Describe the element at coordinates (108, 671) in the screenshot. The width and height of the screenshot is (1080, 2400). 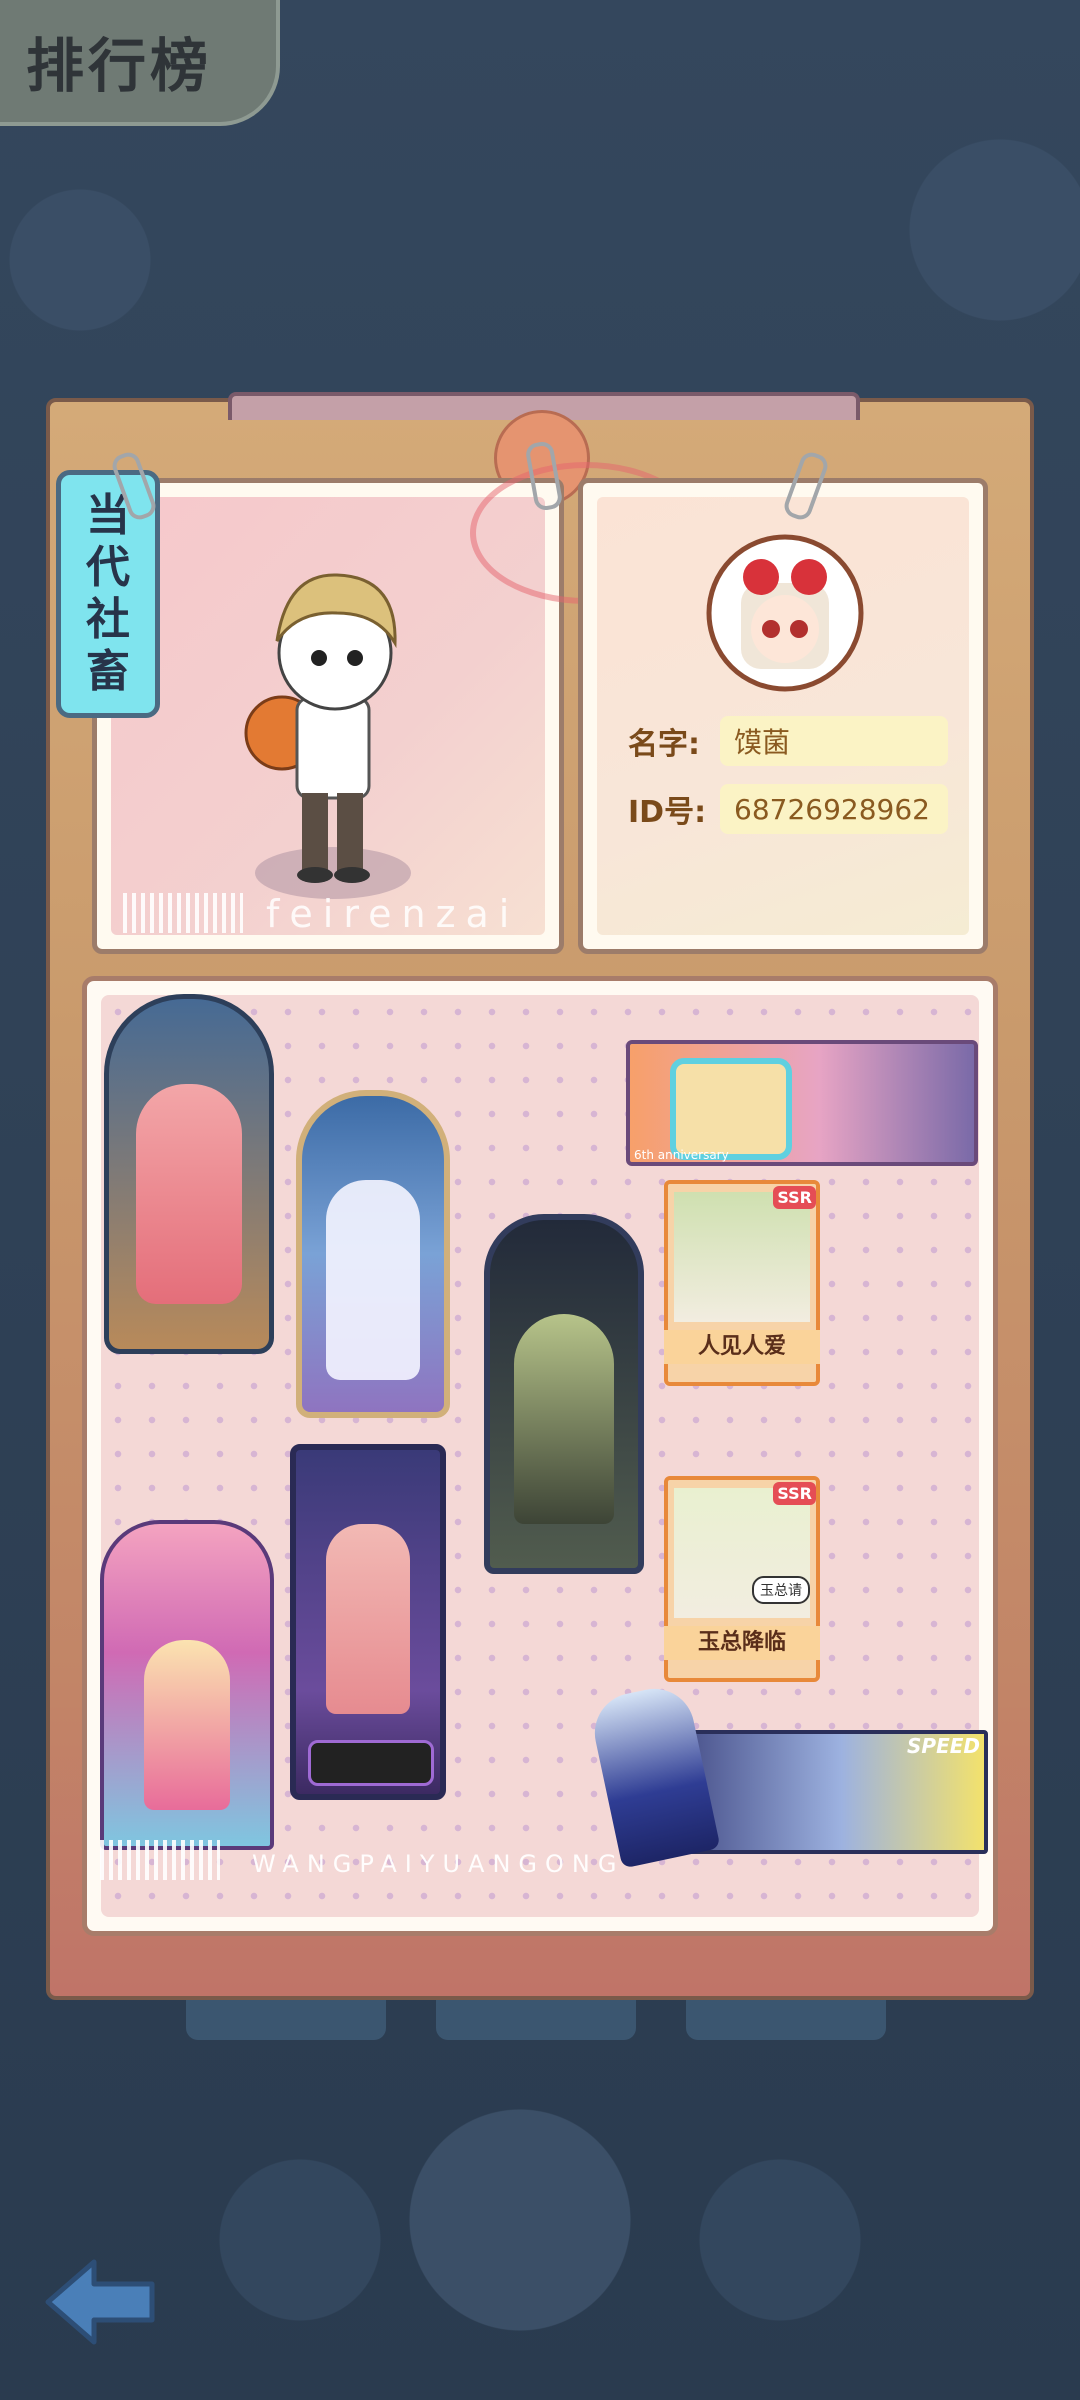
I see `title-char: 畜` at that location.